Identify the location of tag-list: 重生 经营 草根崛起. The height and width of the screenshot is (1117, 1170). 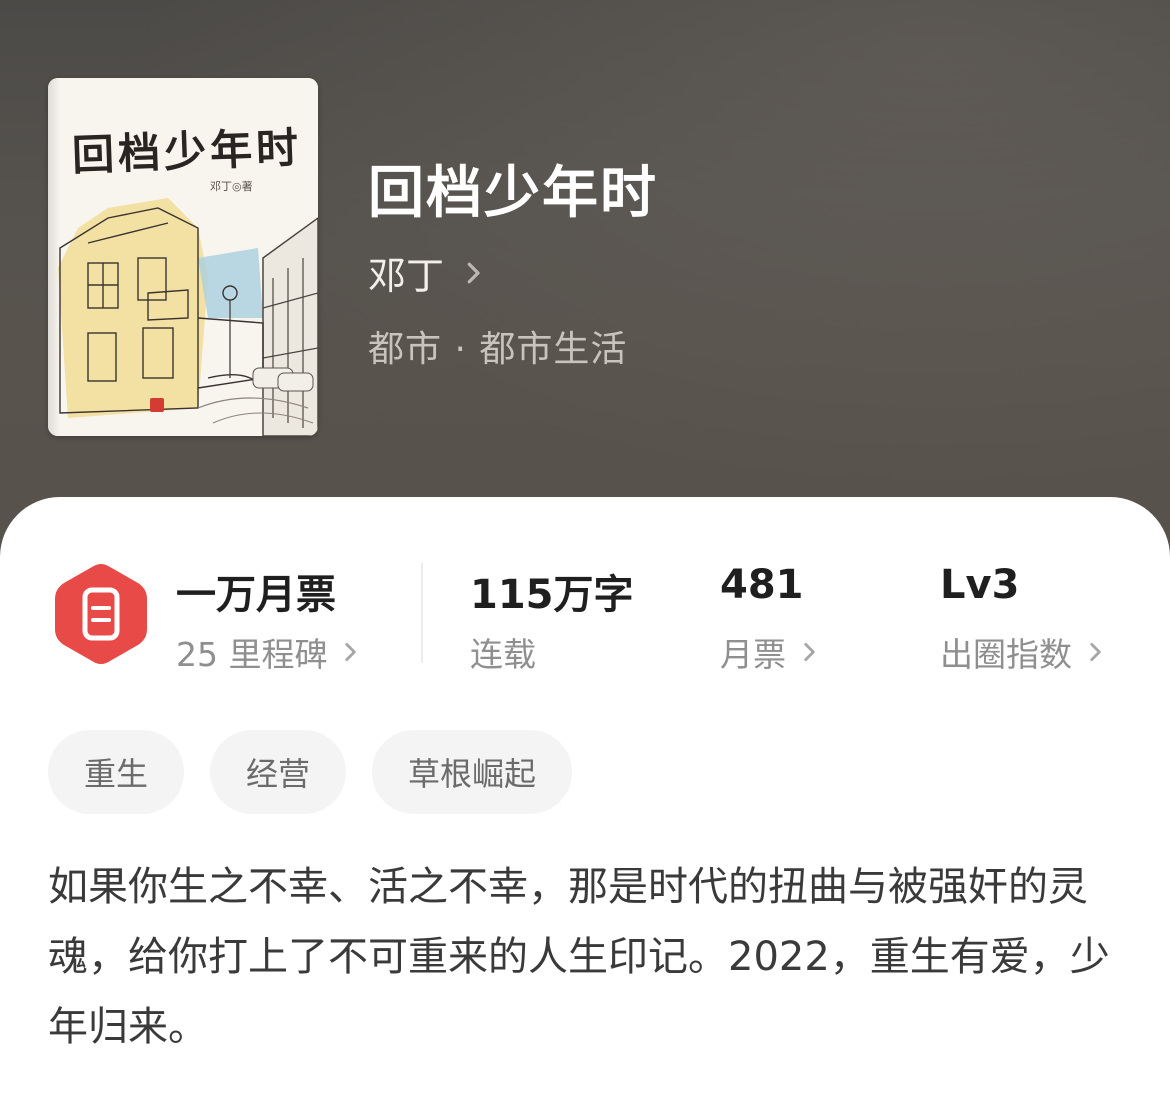
(323, 772).